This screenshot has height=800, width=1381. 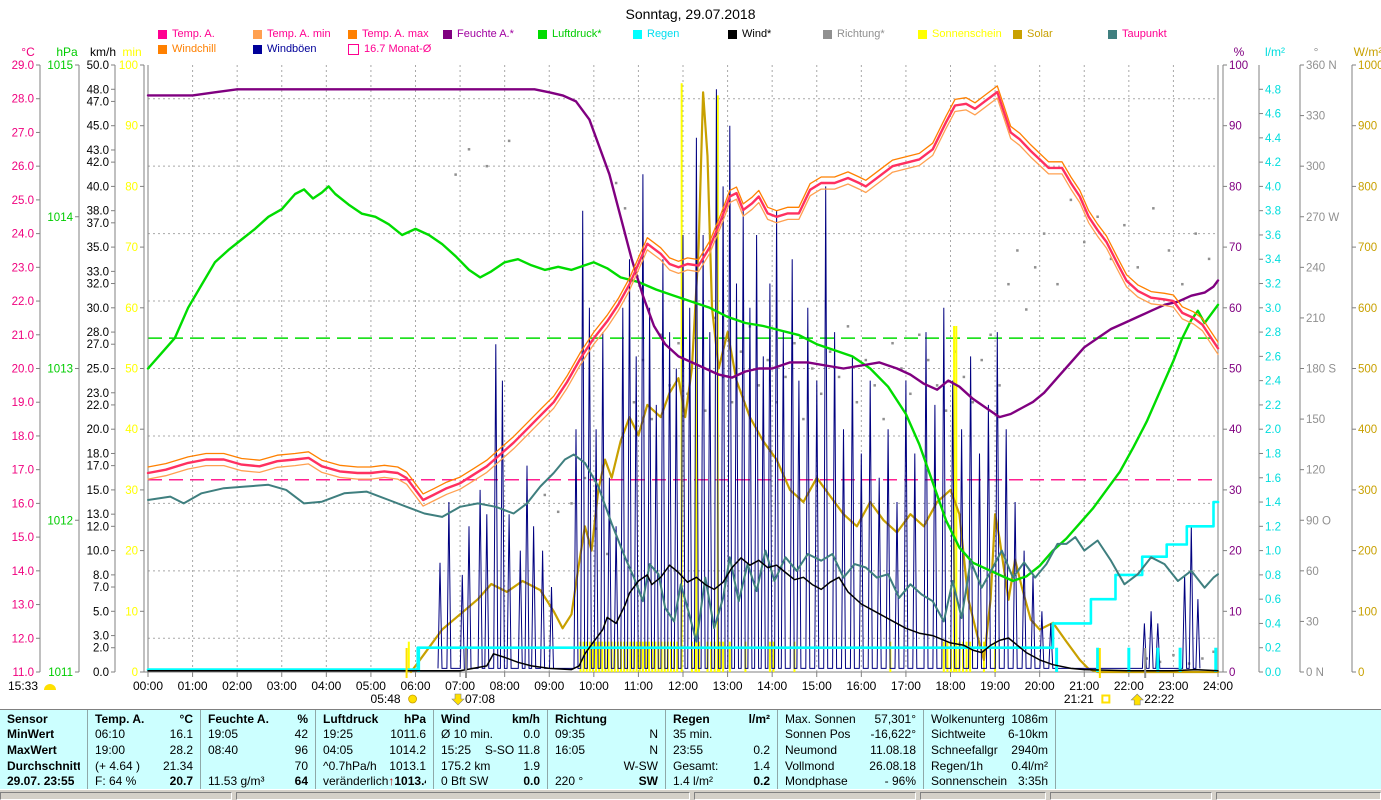 What do you see at coordinates (98, 309) in the screenshot?
I see `svg-text: 30.0` at bounding box center [98, 309].